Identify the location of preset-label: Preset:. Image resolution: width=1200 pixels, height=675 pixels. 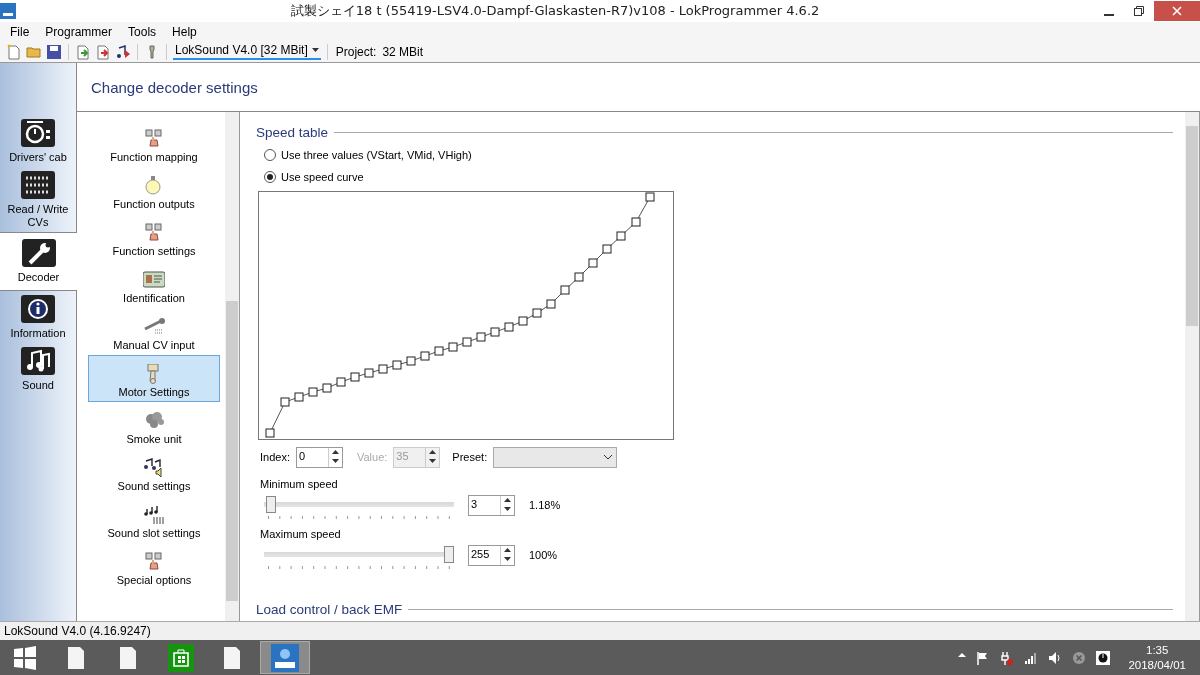
(470, 457).